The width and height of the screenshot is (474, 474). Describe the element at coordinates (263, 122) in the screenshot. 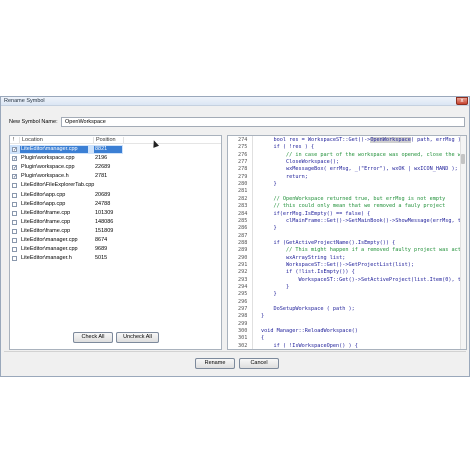

I see `symbol-name-input: OpenWorkspace` at that location.